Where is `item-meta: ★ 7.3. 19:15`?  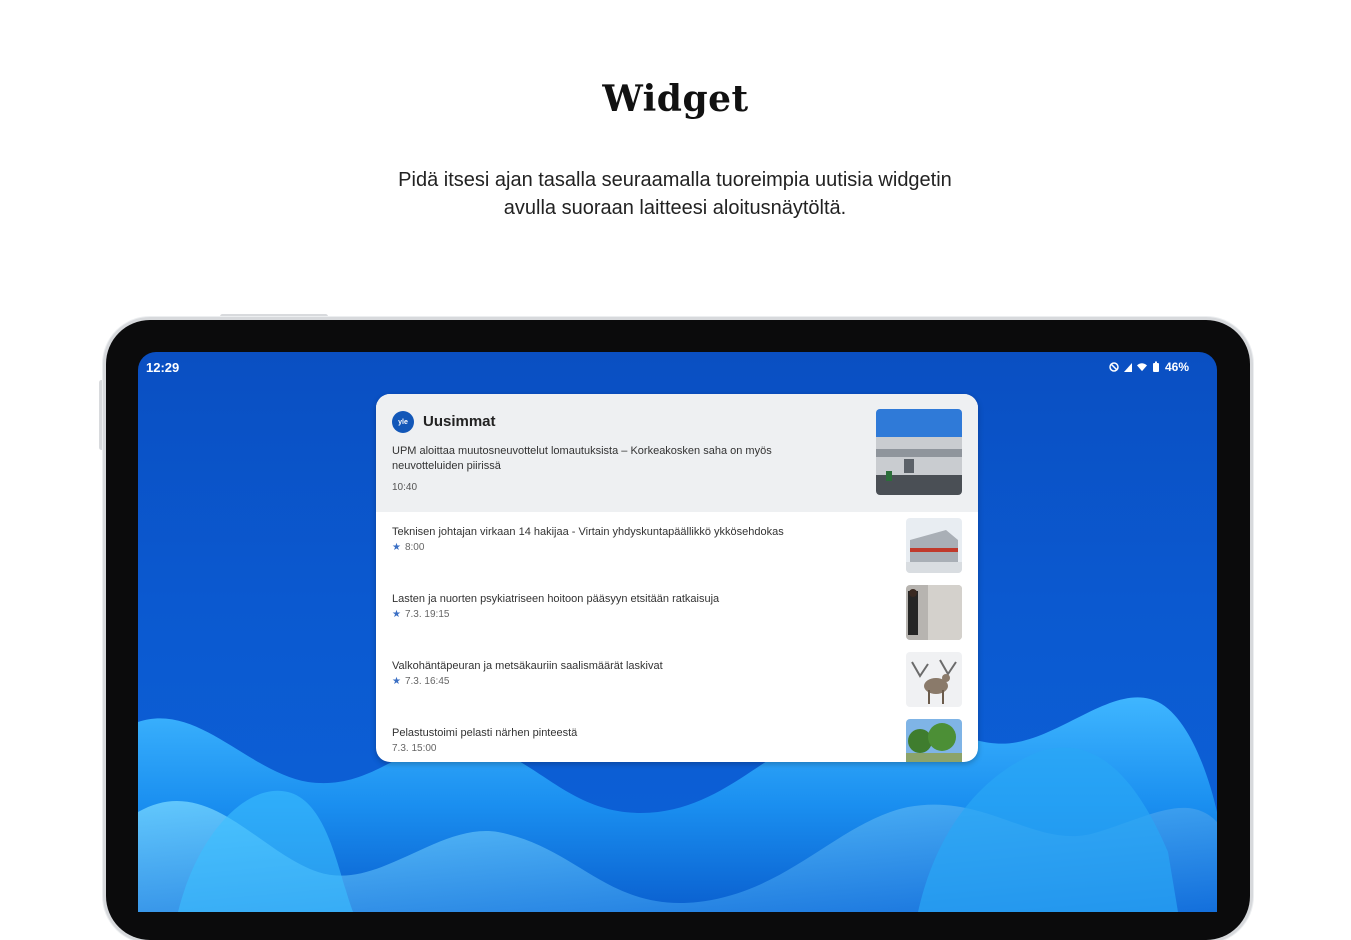 item-meta: ★ 7.3. 19:15 is located at coordinates (420, 614).